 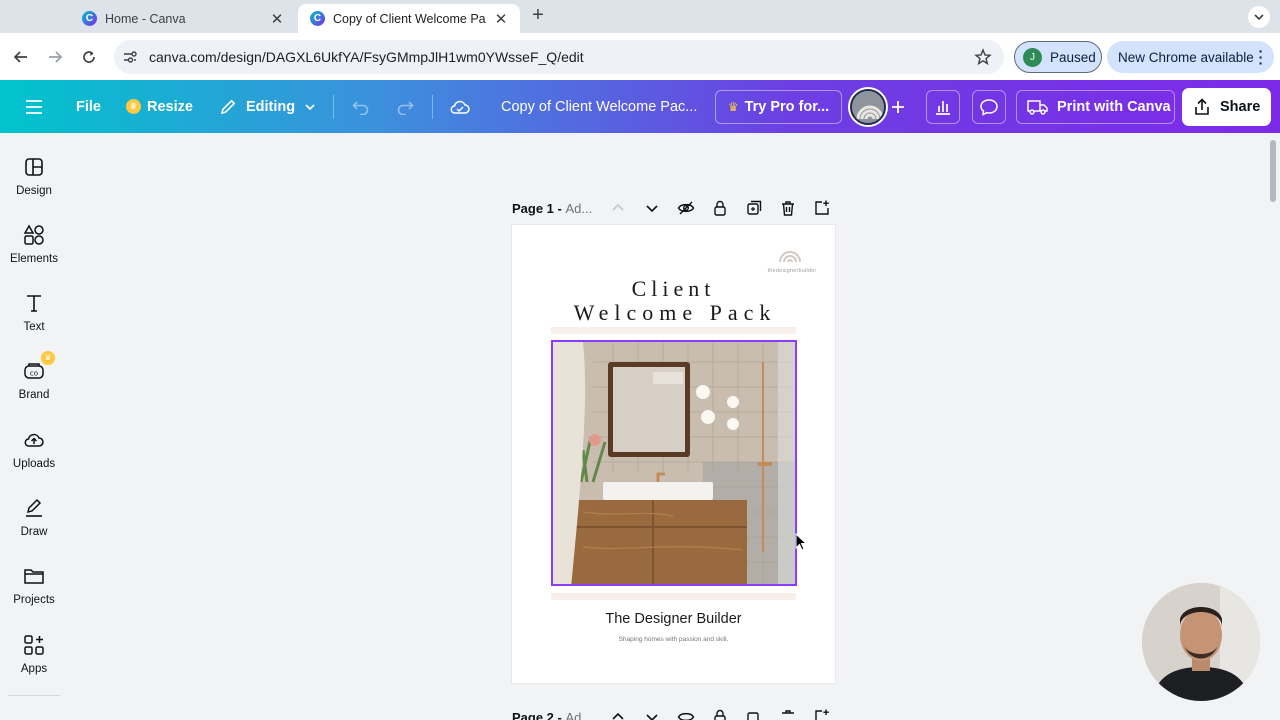 I want to click on share-upload-icon, so click(x=1202, y=106).